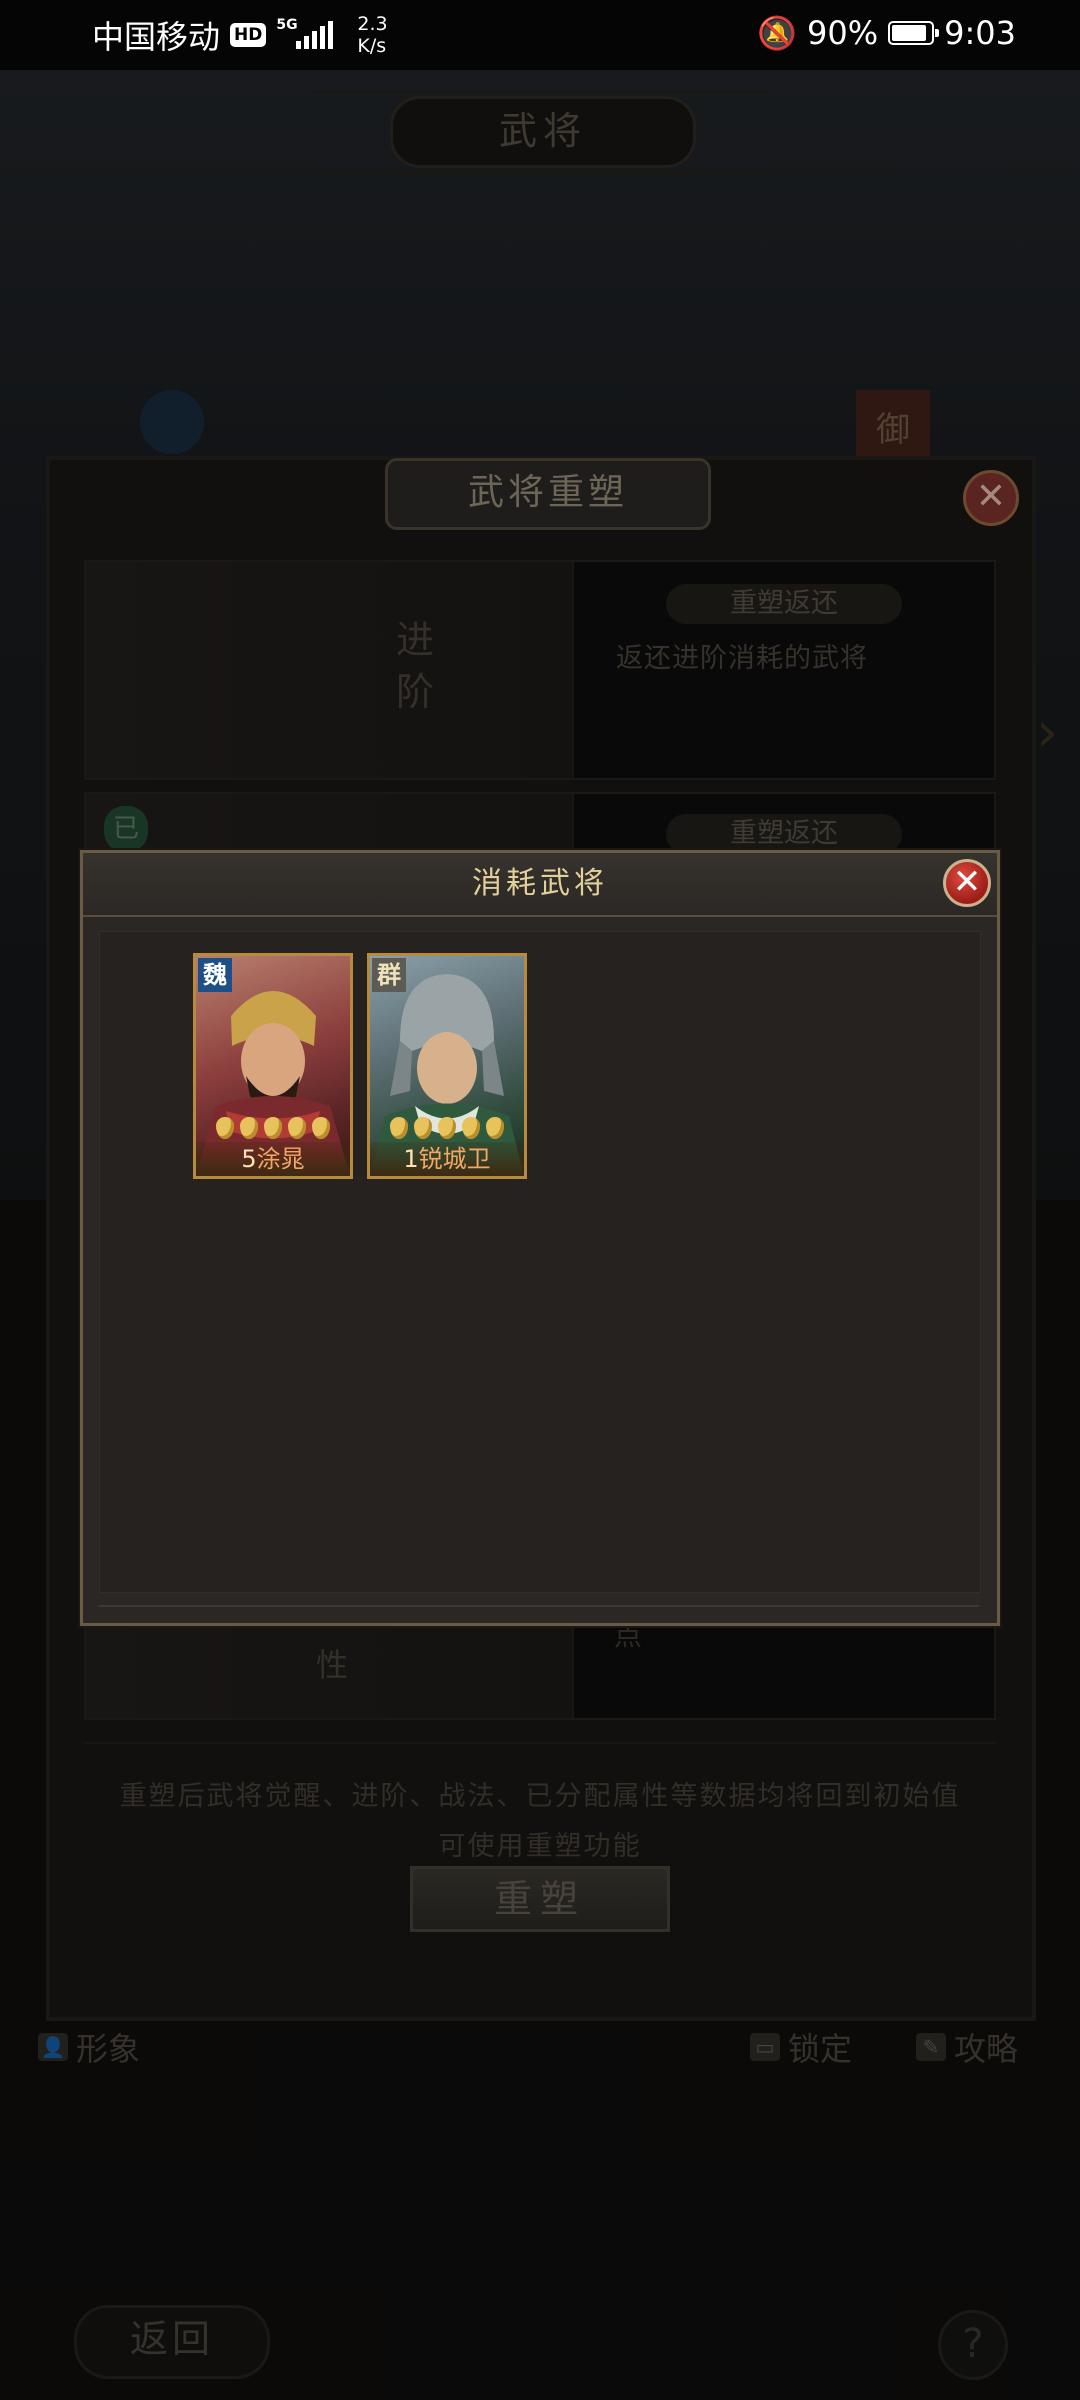  I want to click on general-name: 5涂晁, so click(273, 1159).